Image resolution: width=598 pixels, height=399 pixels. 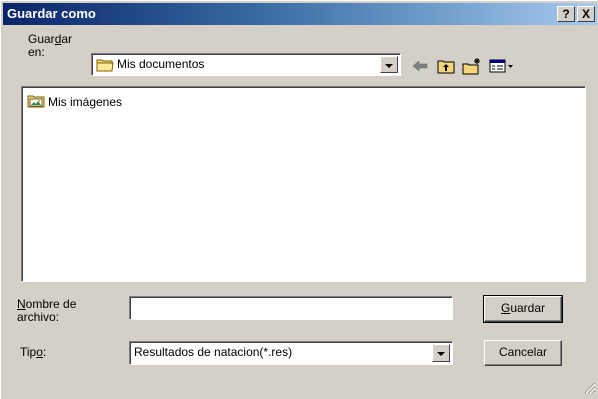 What do you see at coordinates (85, 102) in the screenshot?
I see `list-item-label: Mis imágenes` at bounding box center [85, 102].